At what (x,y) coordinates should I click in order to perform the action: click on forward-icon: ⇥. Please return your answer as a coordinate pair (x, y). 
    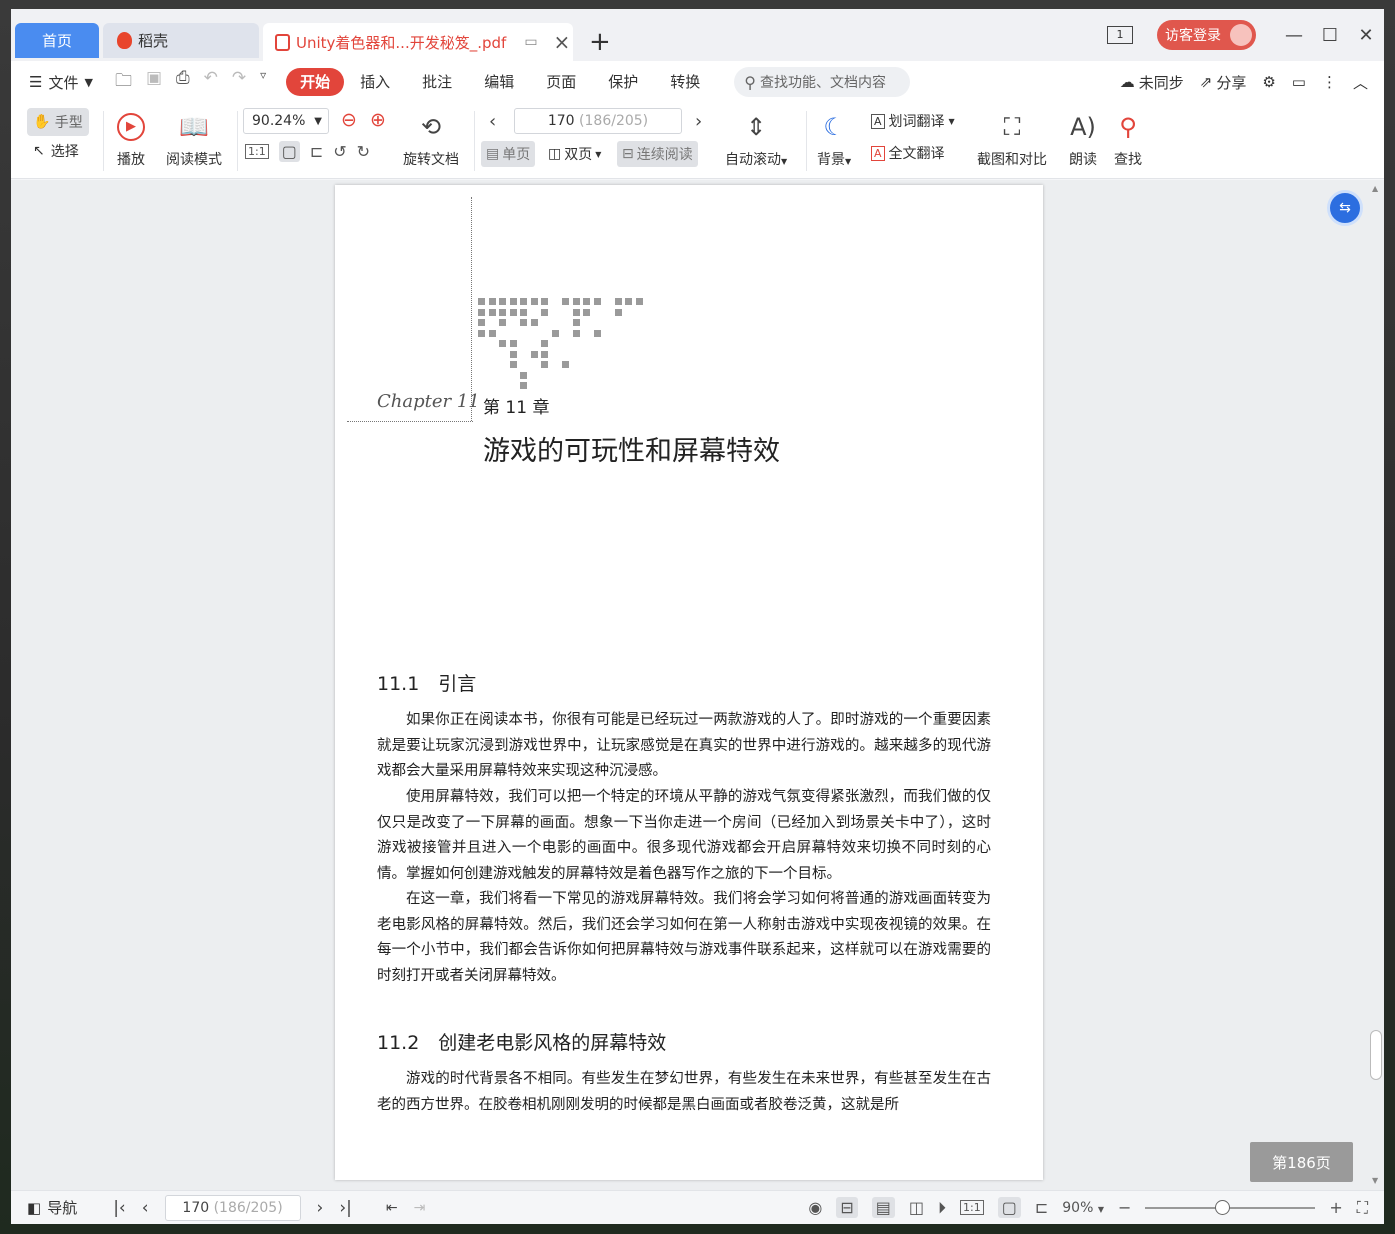
    Looking at the image, I should click on (420, 1208).